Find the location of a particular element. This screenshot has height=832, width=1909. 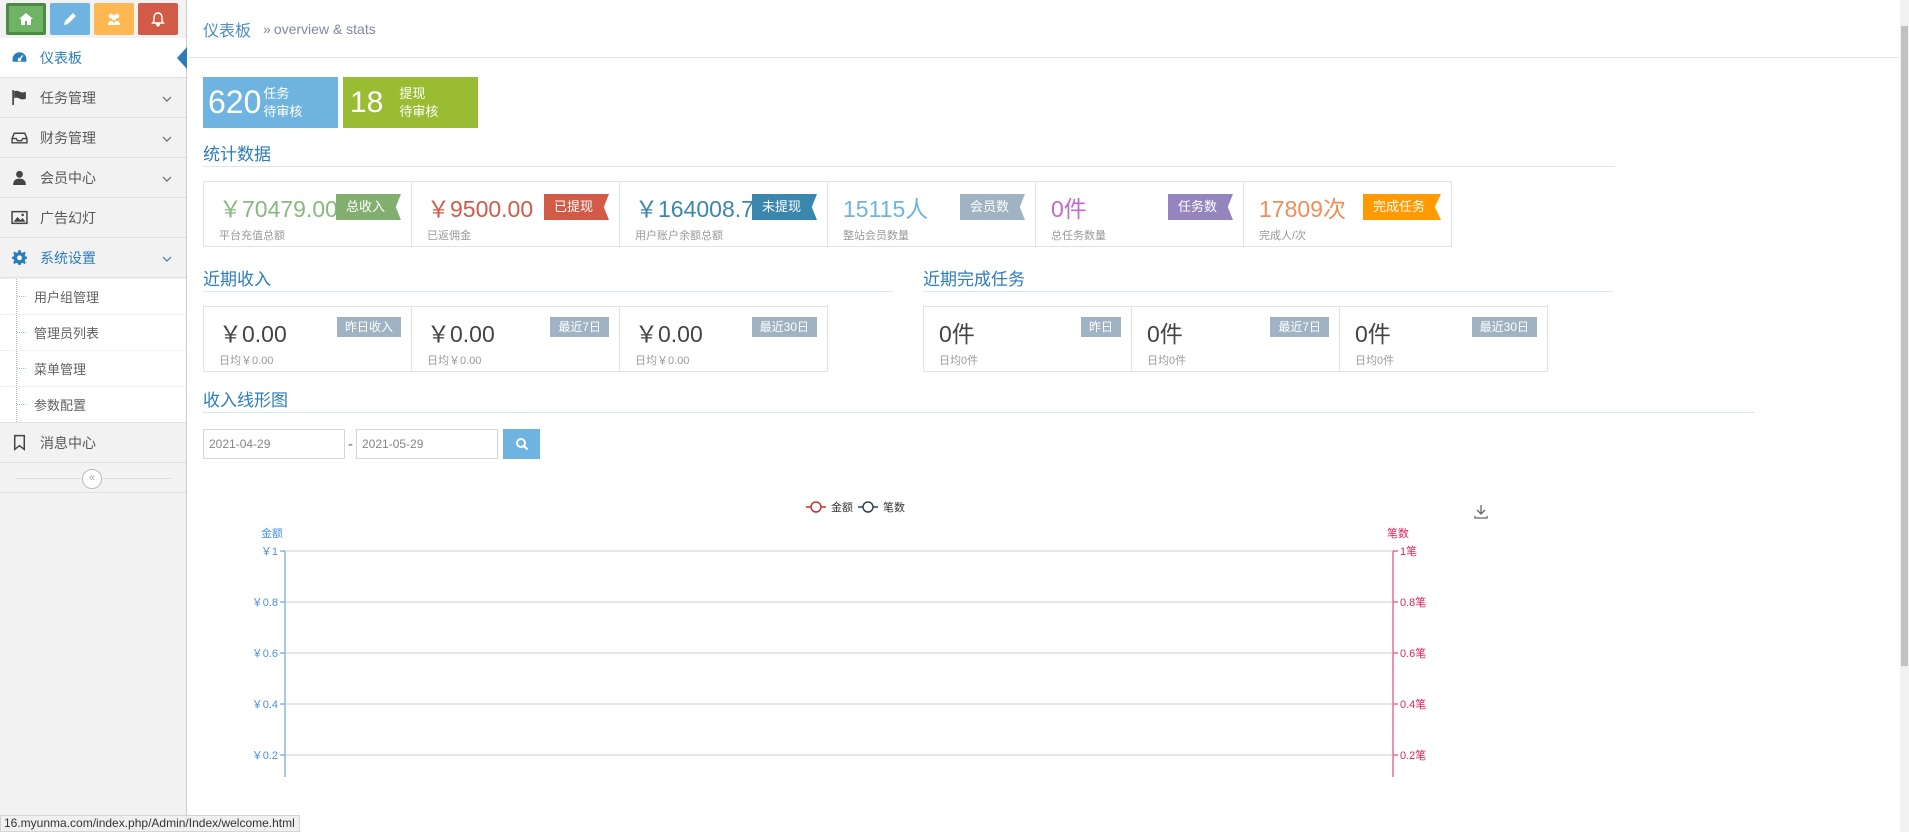

date-to-input is located at coordinates (427, 444).